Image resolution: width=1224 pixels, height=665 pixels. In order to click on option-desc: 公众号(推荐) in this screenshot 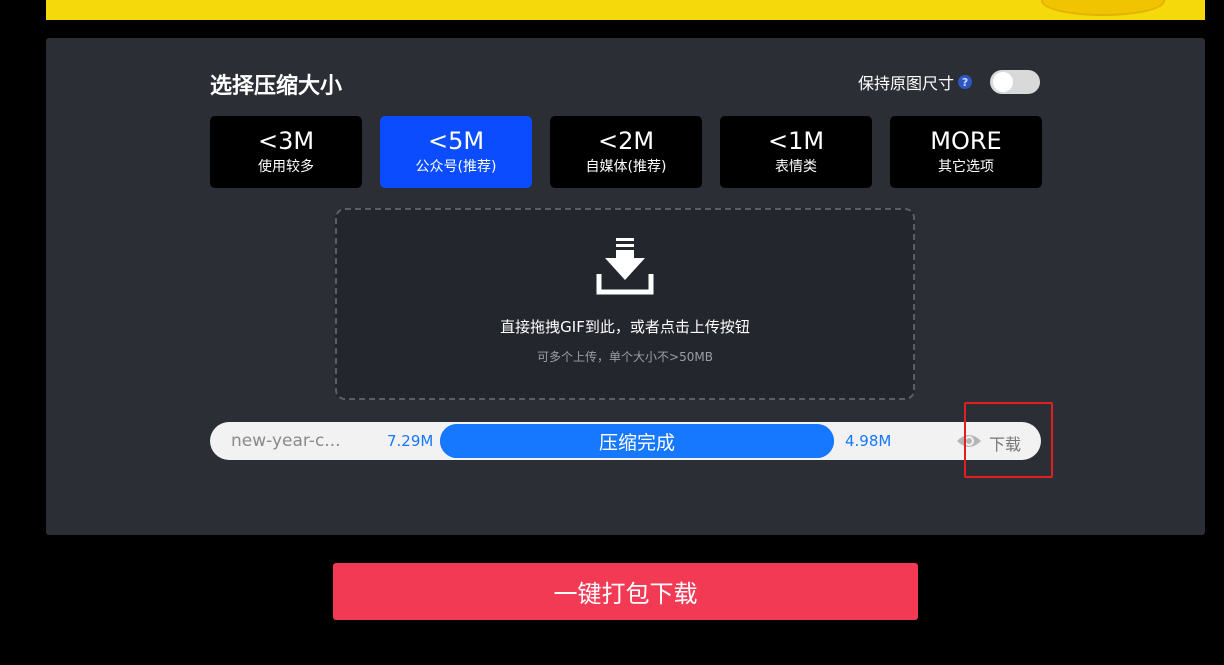, I will do `click(456, 167)`.